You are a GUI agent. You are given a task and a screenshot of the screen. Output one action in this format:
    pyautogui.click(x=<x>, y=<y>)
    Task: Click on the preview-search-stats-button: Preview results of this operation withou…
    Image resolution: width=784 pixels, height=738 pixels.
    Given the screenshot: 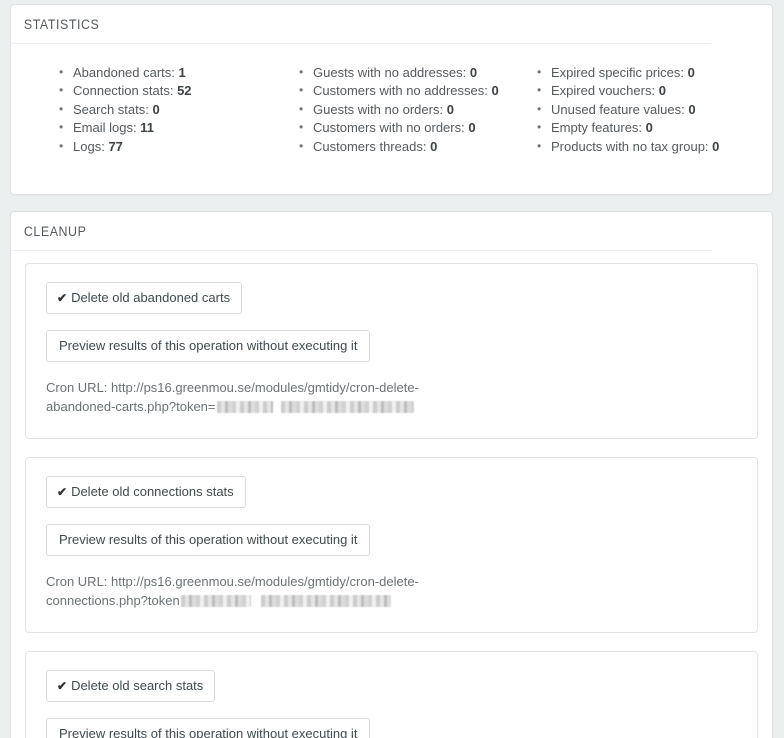 What is the action you would take?
    pyautogui.click(x=208, y=728)
    